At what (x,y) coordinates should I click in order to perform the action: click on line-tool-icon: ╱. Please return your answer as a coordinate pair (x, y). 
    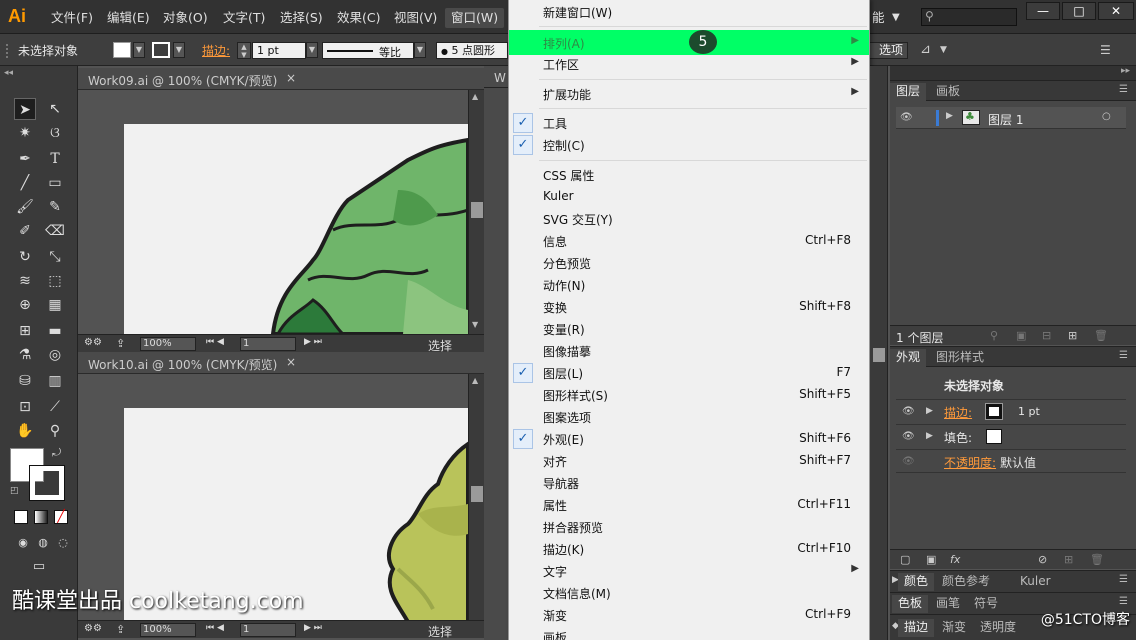
    Looking at the image, I should click on (25, 183).